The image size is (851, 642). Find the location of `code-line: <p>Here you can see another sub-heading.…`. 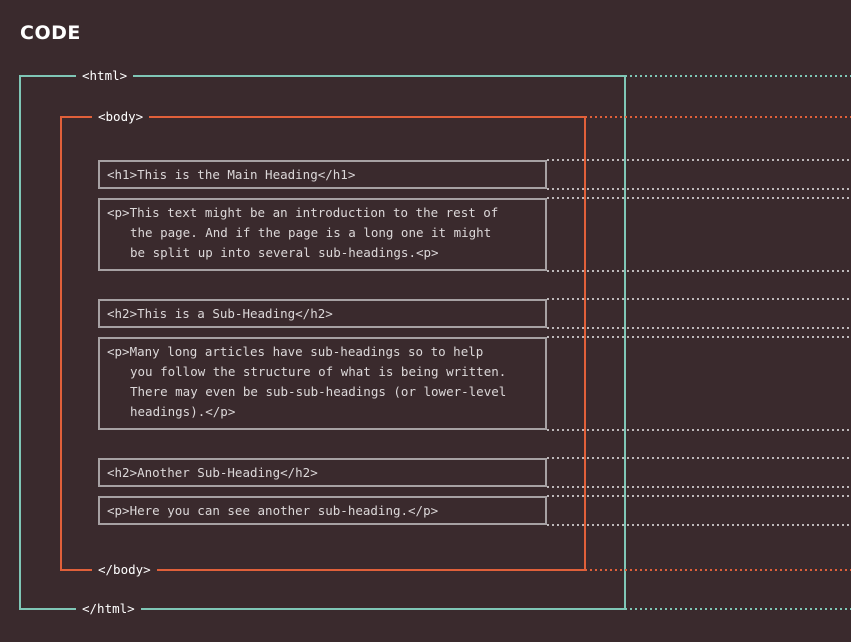

code-line: <p>Here you can see another sub-heading.… is located at coordinates (273, 510).